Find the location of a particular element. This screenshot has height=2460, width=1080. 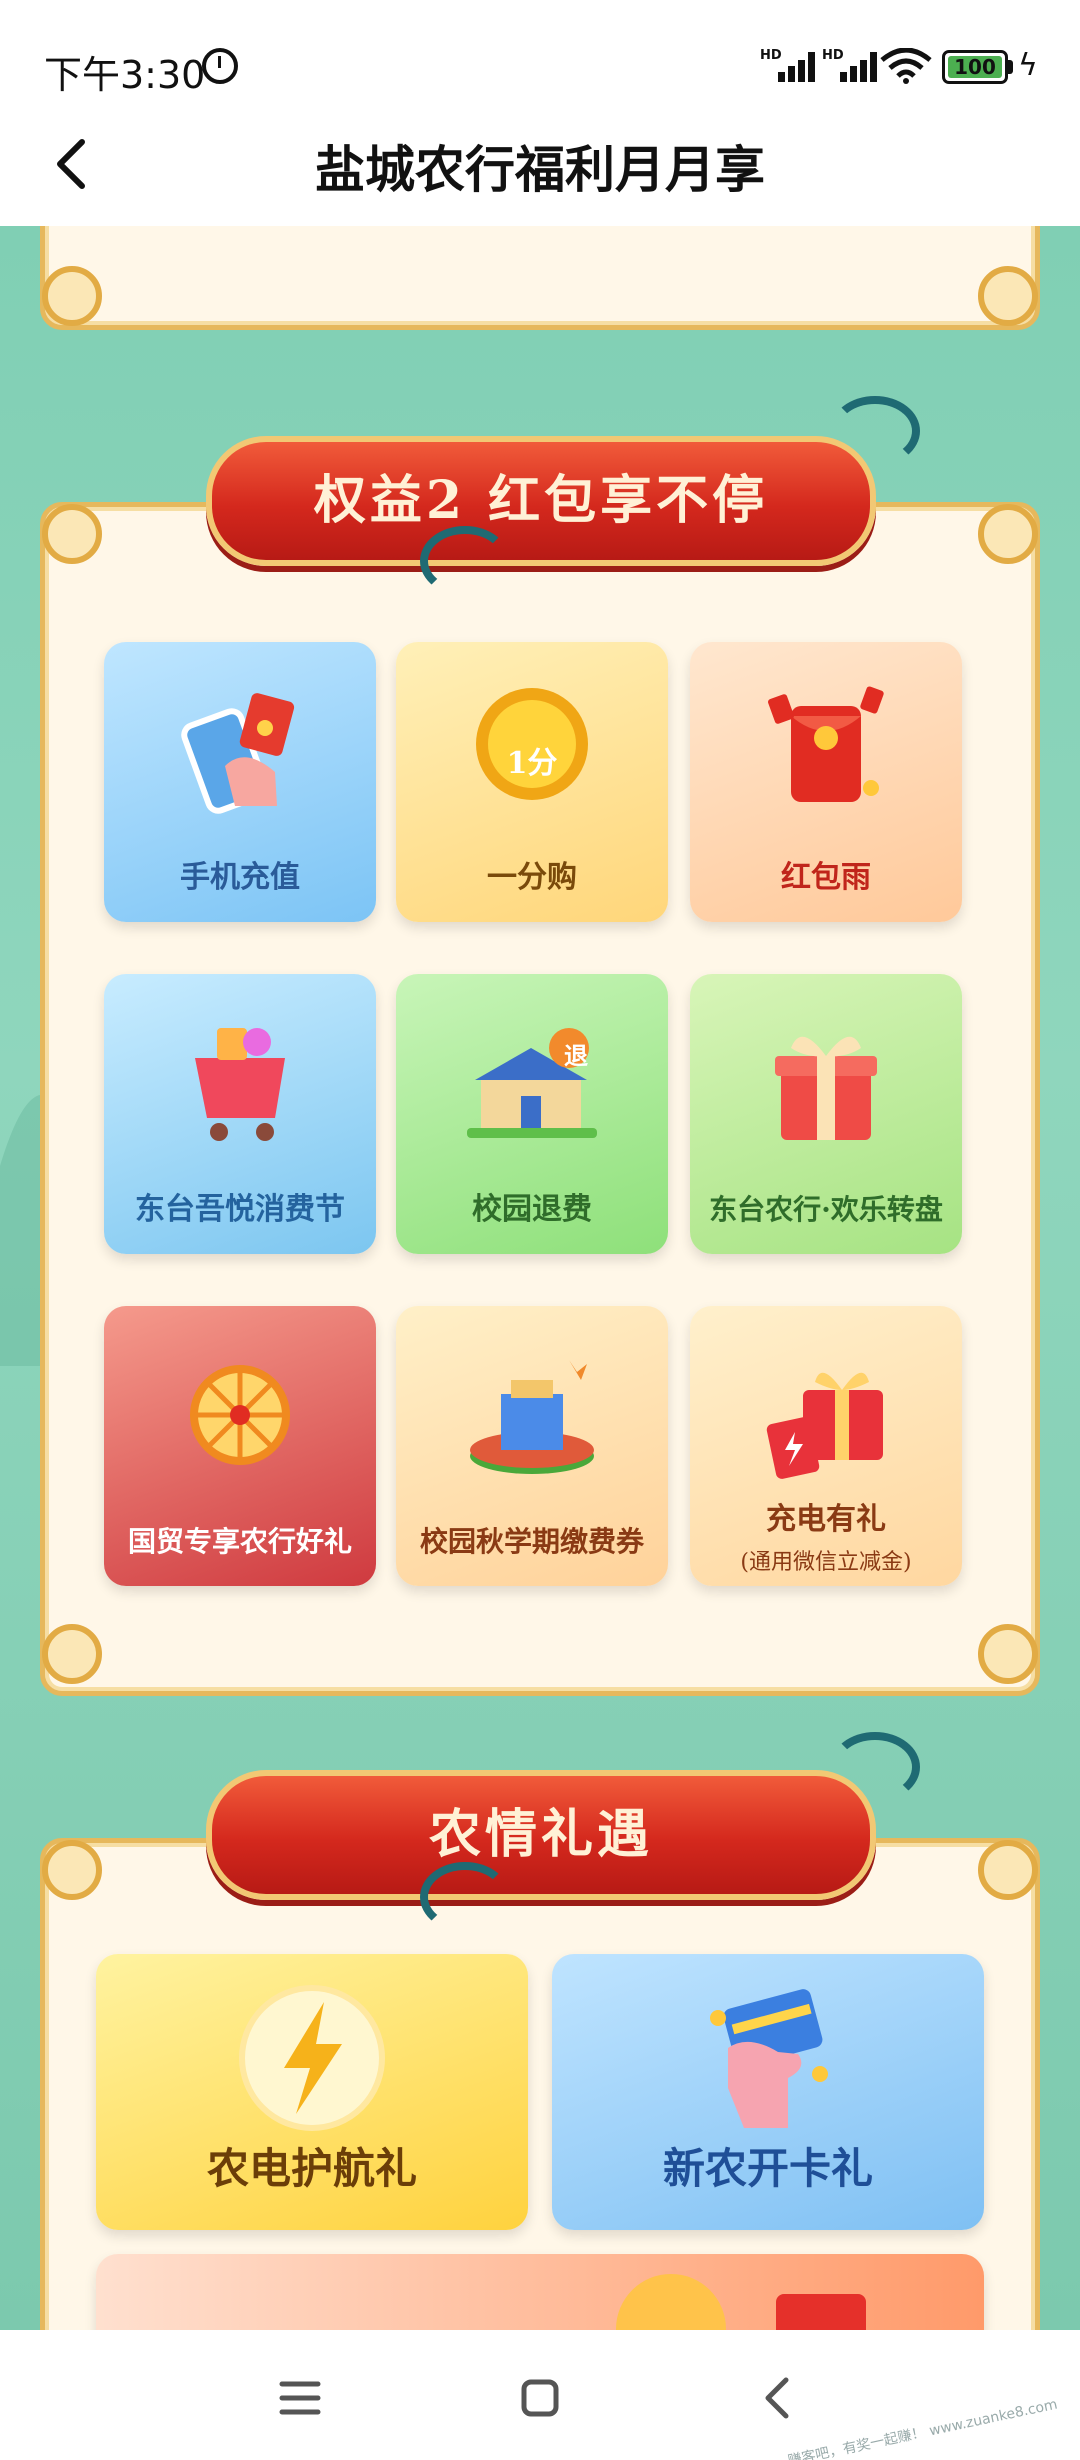

charging-gift-icon is located at coordinates (824, 1425).